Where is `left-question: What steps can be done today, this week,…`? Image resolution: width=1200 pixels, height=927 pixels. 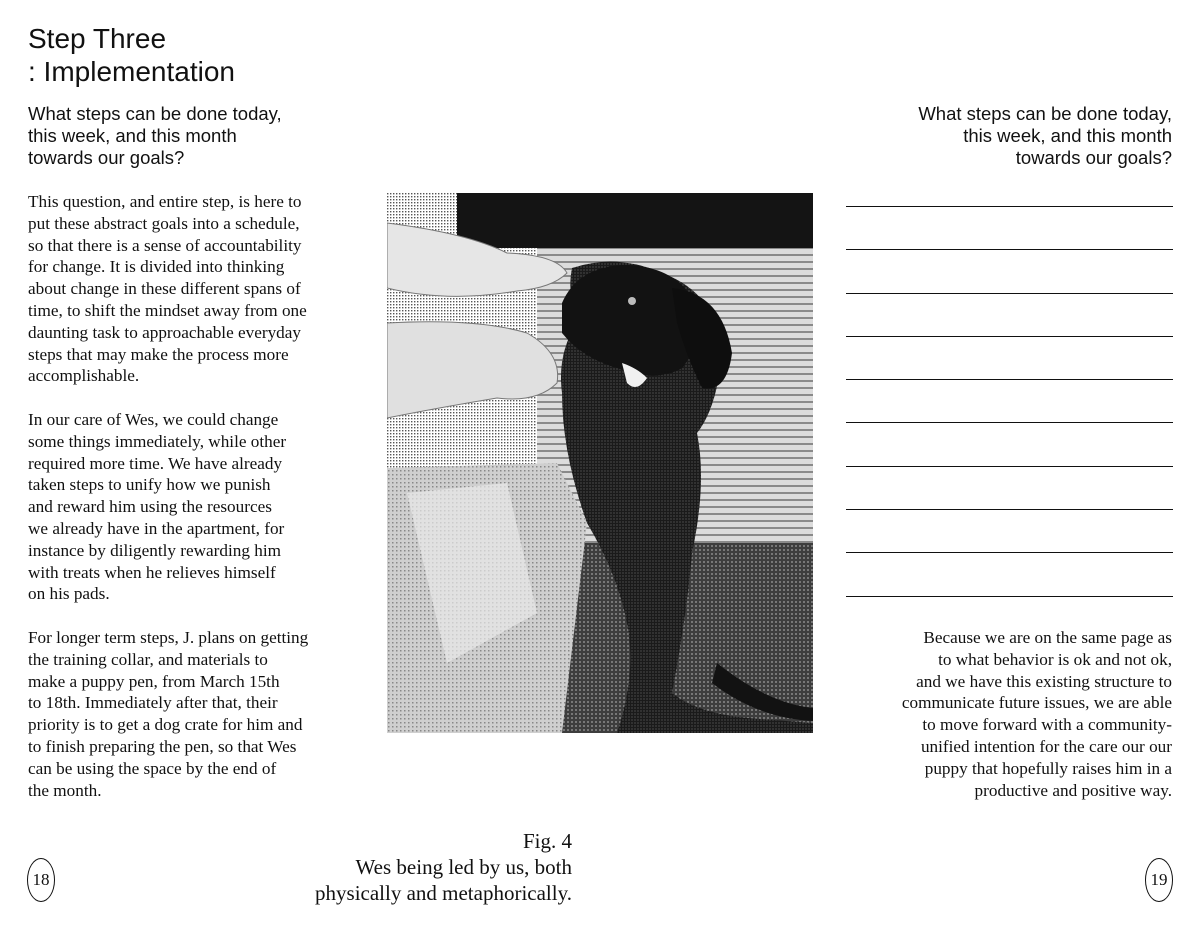
left-question: What steps can be done today, this week,… is located at coordinates (155, 136).